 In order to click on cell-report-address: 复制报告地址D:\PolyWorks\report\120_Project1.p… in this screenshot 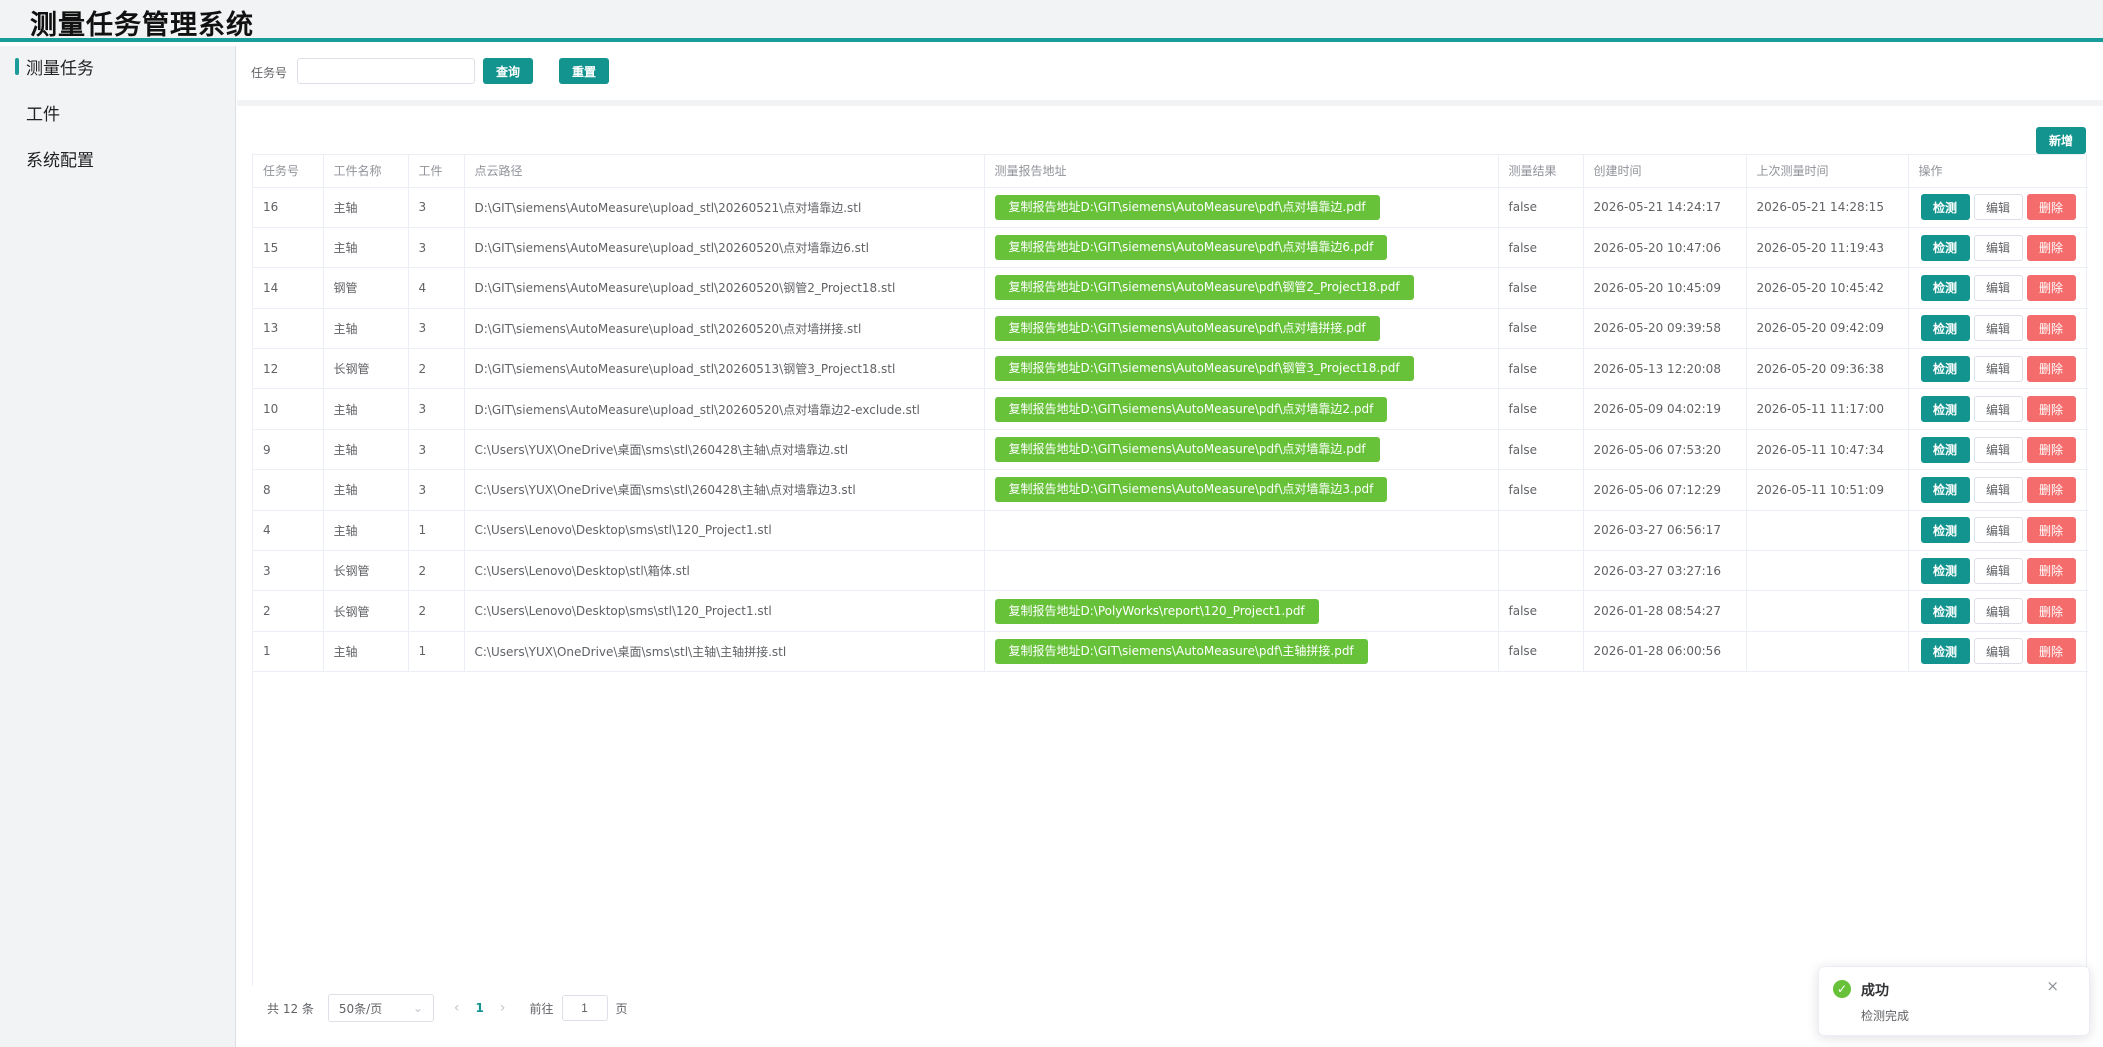, I will do `click(1241, 611)`.